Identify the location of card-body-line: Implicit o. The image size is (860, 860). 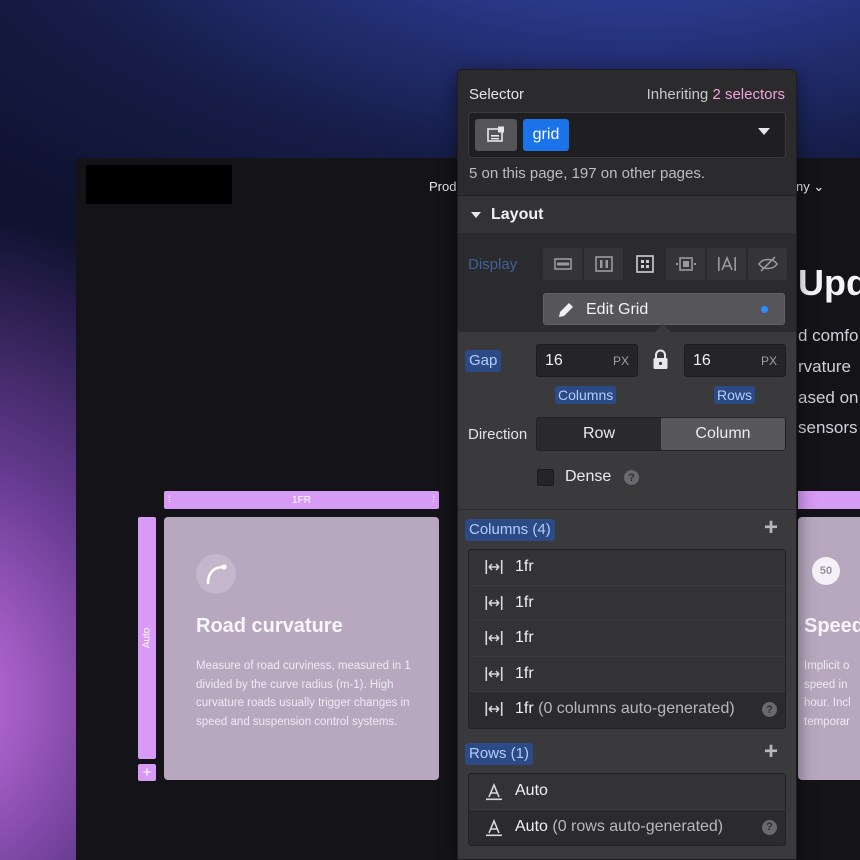
(827, 666).